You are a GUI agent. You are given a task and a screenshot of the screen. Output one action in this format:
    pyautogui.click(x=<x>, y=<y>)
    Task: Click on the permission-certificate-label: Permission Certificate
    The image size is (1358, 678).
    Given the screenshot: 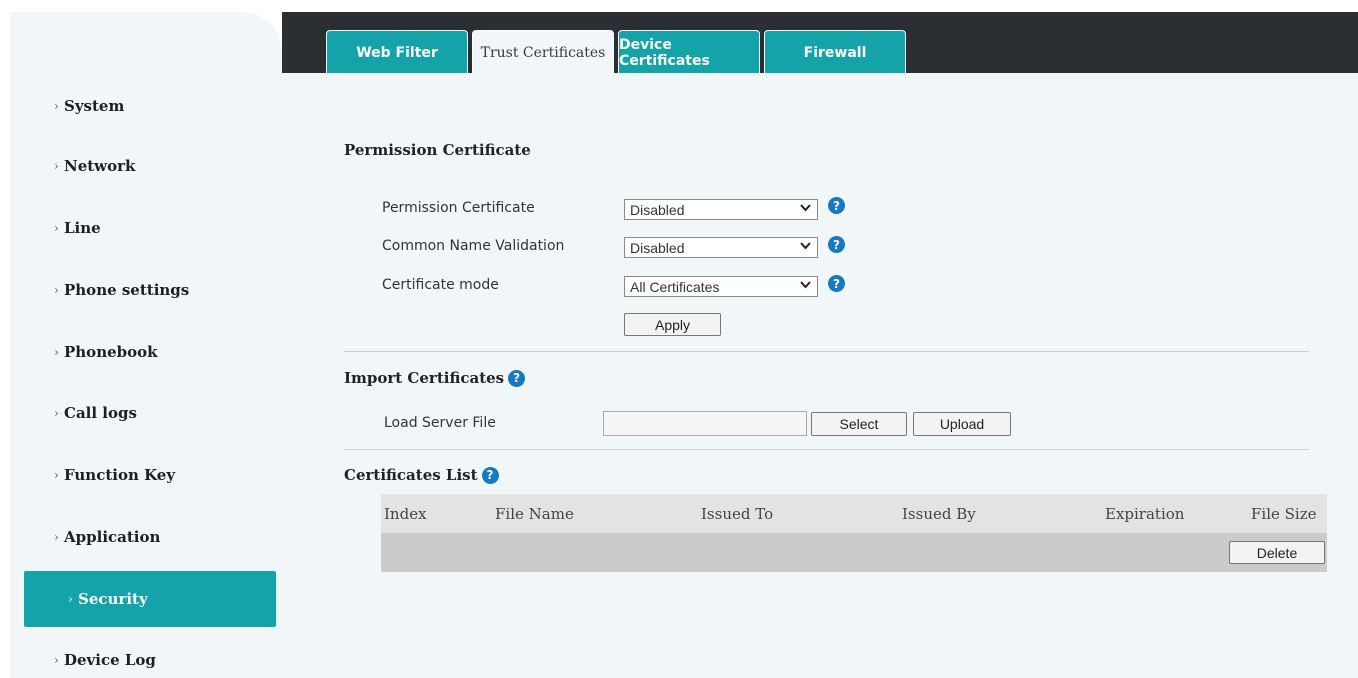 What is the action you would take?
    pyautogui.click(x=458, y=208)
    